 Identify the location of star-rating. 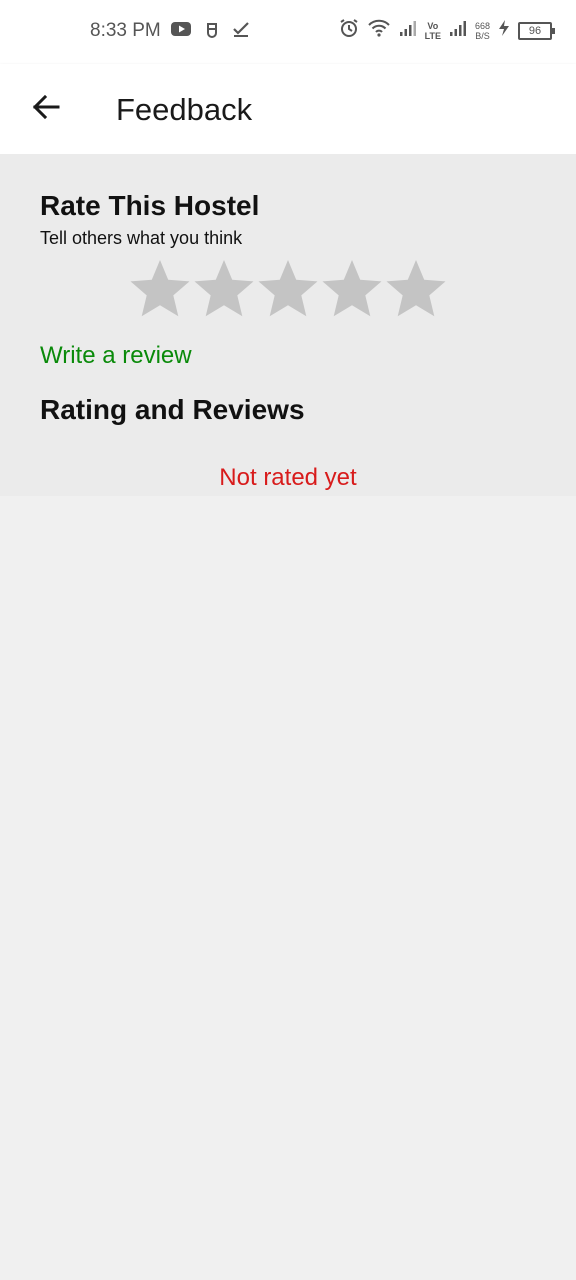
(288, 290).